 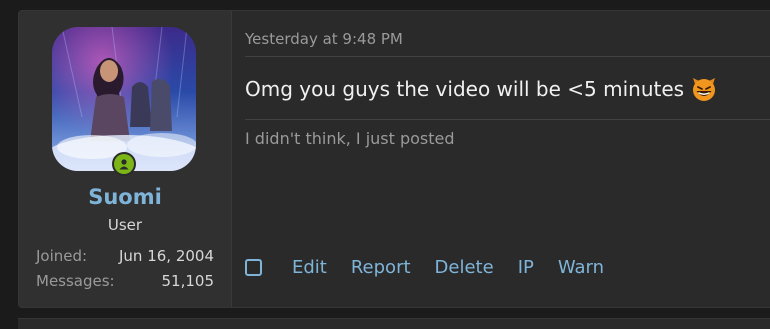 I want to click on post-actions-bar: Edit Report Delete IP Warn, so click(x=436, y=267).